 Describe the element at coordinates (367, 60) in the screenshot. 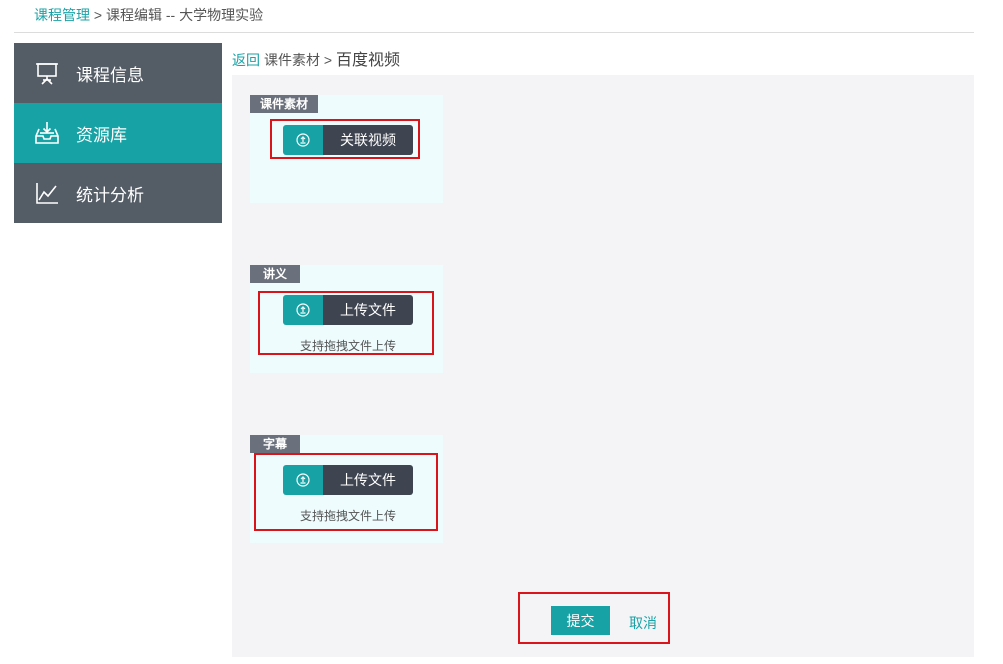

I see `subnav-current: 百度视频` at that location.